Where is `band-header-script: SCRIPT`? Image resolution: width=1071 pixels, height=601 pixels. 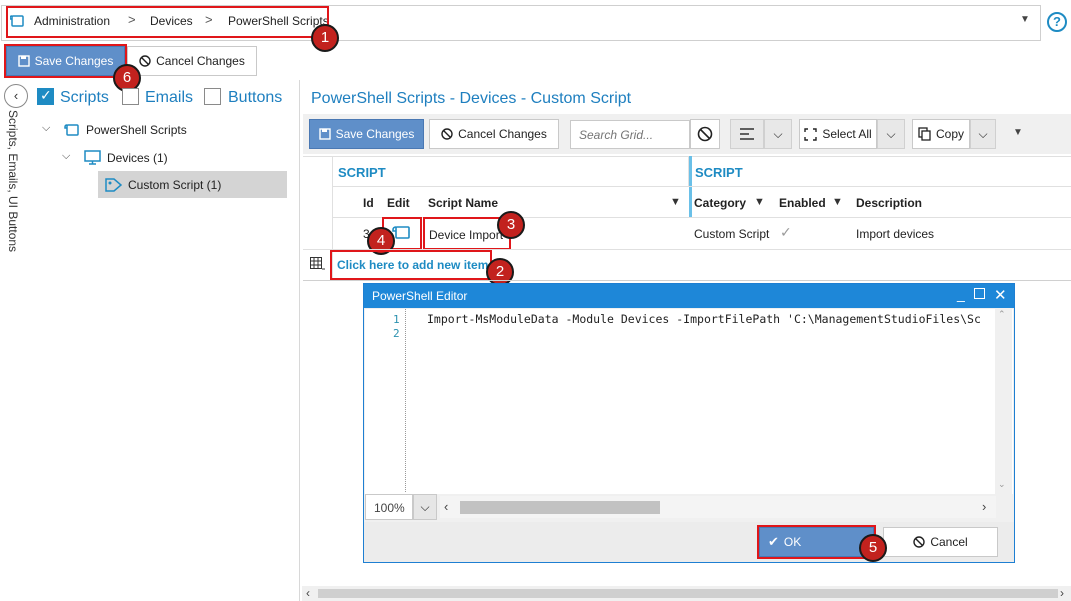 band-header-script: SCRIPT is located at coordinates (362, 172).